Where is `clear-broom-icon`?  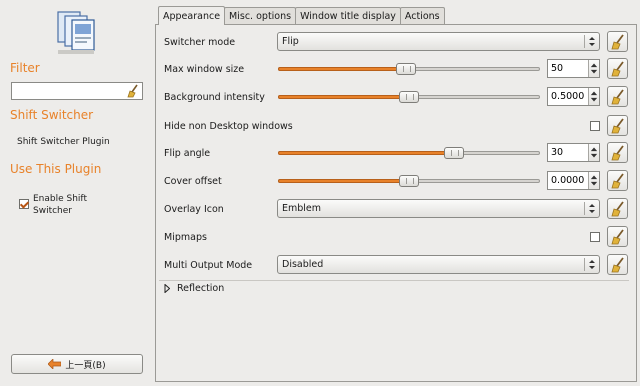
clear-broom-icon is located at coordinates (133, 91).